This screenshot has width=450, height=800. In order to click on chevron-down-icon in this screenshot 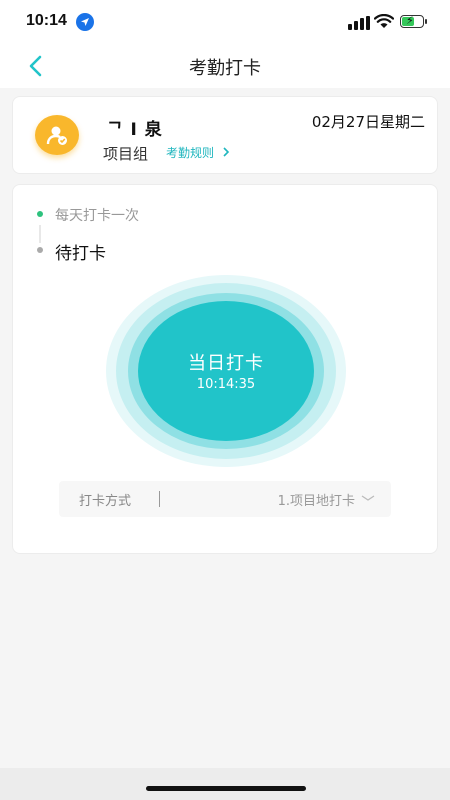, I will do `click(368, 498)`.